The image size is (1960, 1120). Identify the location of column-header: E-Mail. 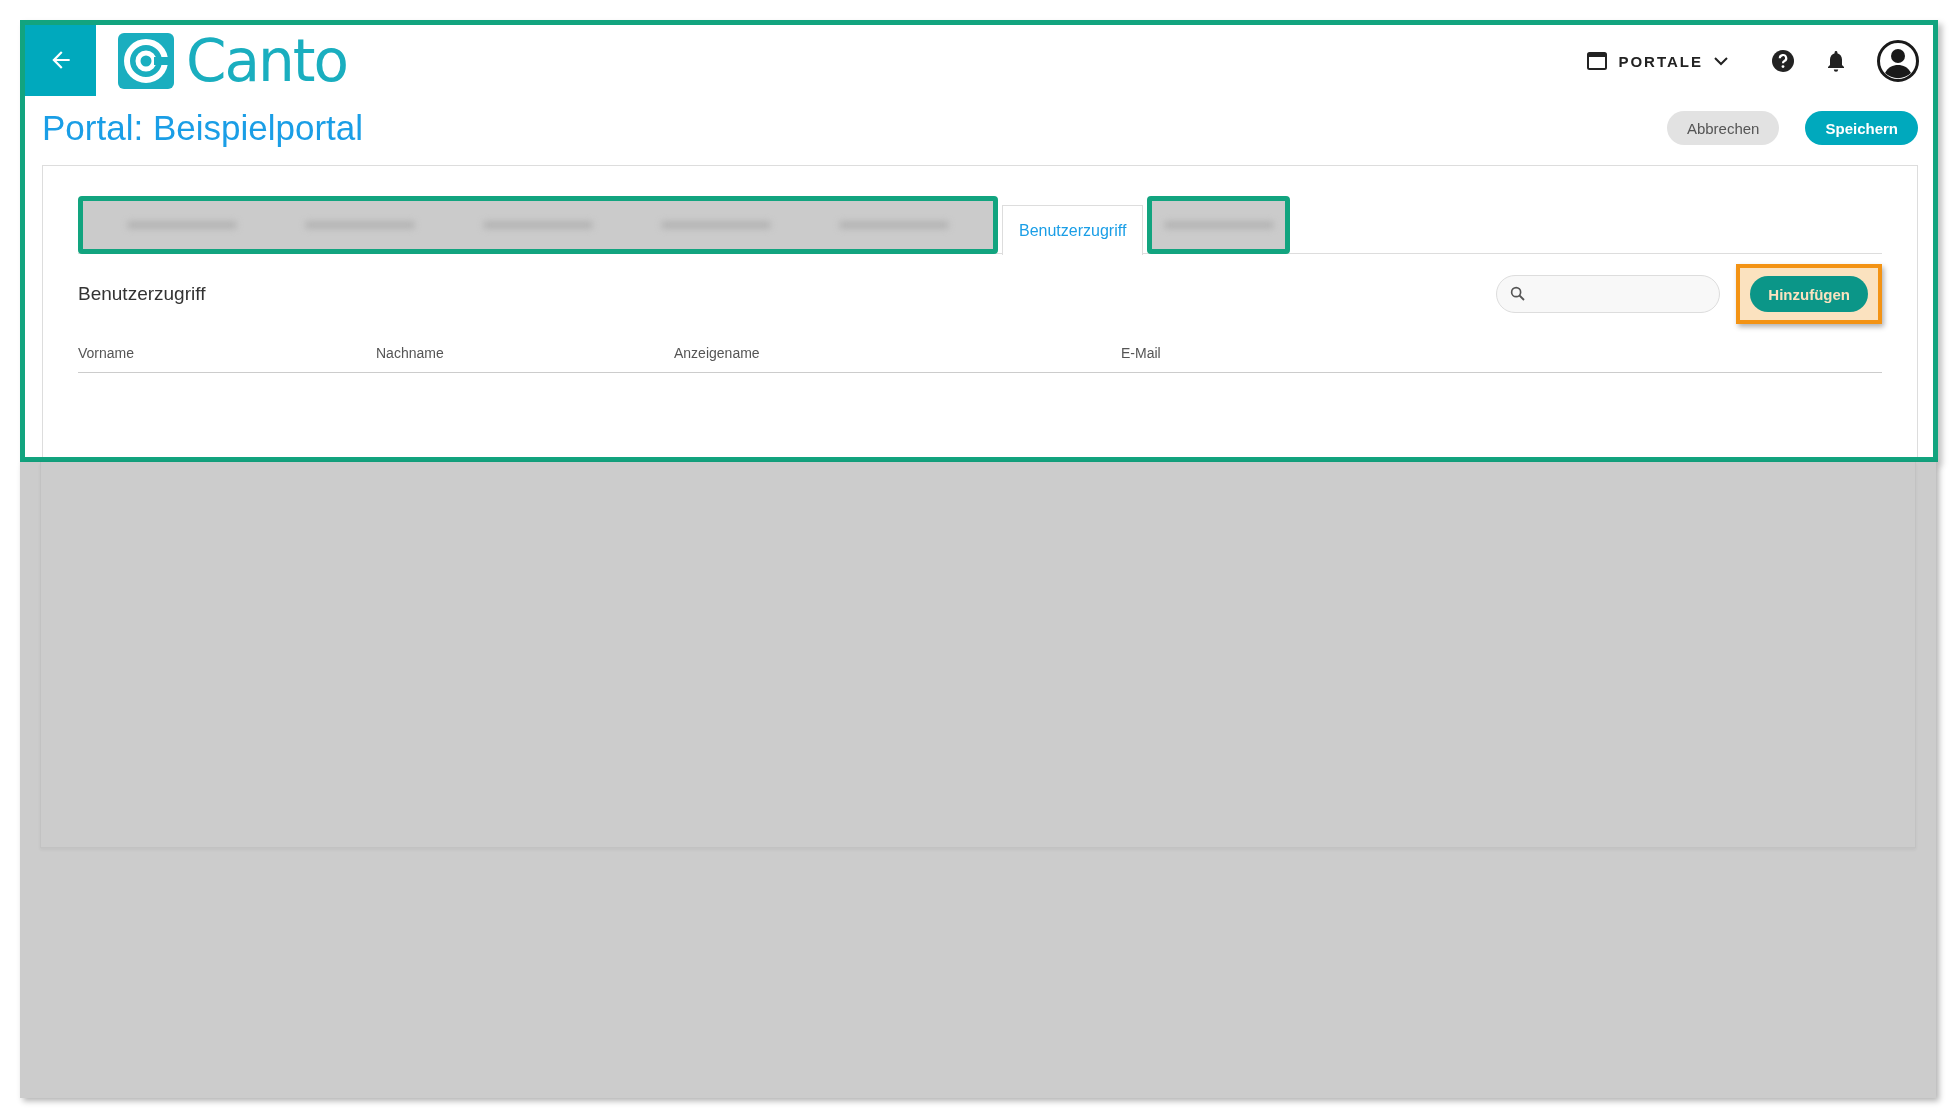
(1141, 353).